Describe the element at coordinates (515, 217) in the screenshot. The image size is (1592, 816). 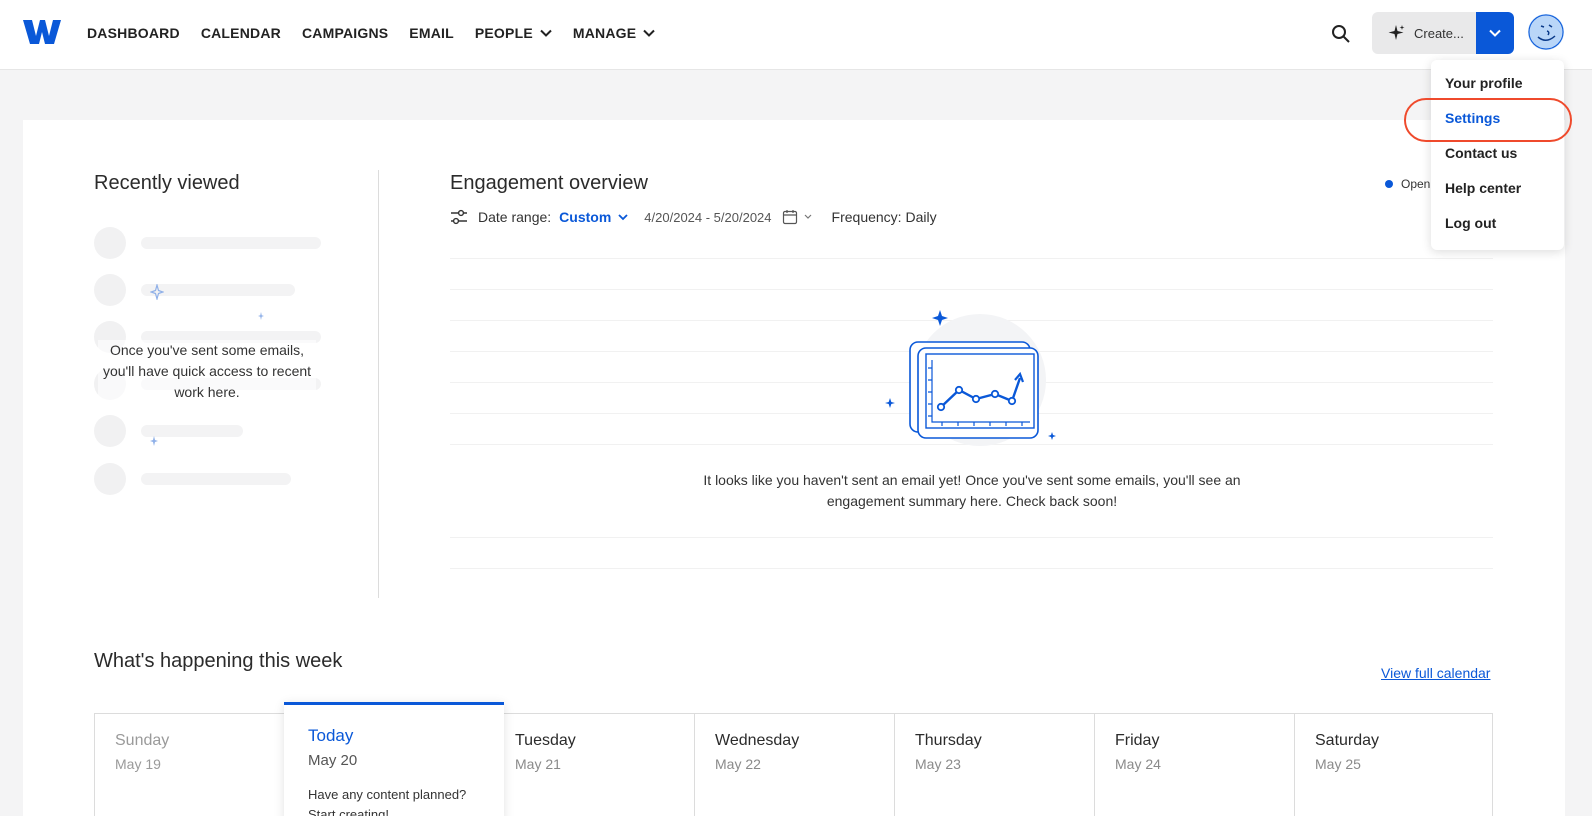
I see `date-range-label: Date range:` at that location.